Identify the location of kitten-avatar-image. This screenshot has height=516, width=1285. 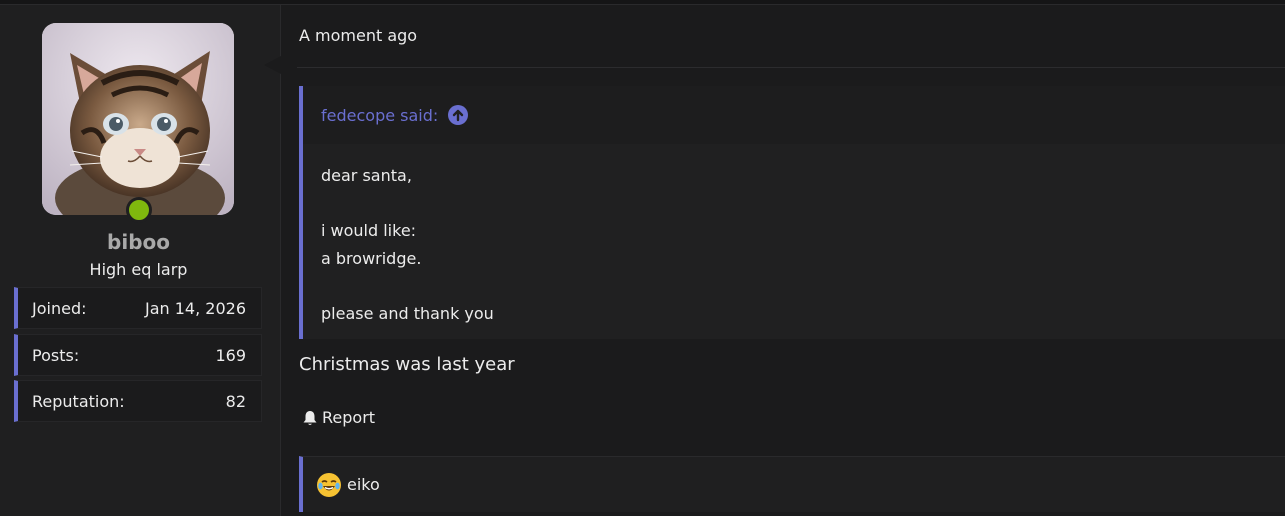
(138, 119).